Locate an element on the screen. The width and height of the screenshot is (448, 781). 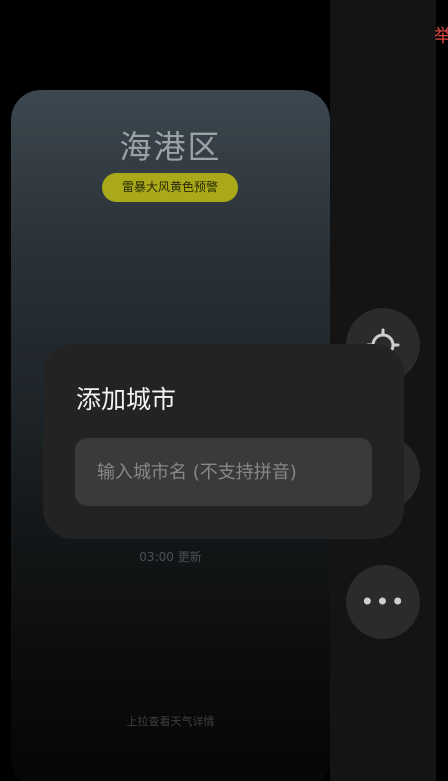
more-dots-icon: ••• is located at coordinates (383, 602).